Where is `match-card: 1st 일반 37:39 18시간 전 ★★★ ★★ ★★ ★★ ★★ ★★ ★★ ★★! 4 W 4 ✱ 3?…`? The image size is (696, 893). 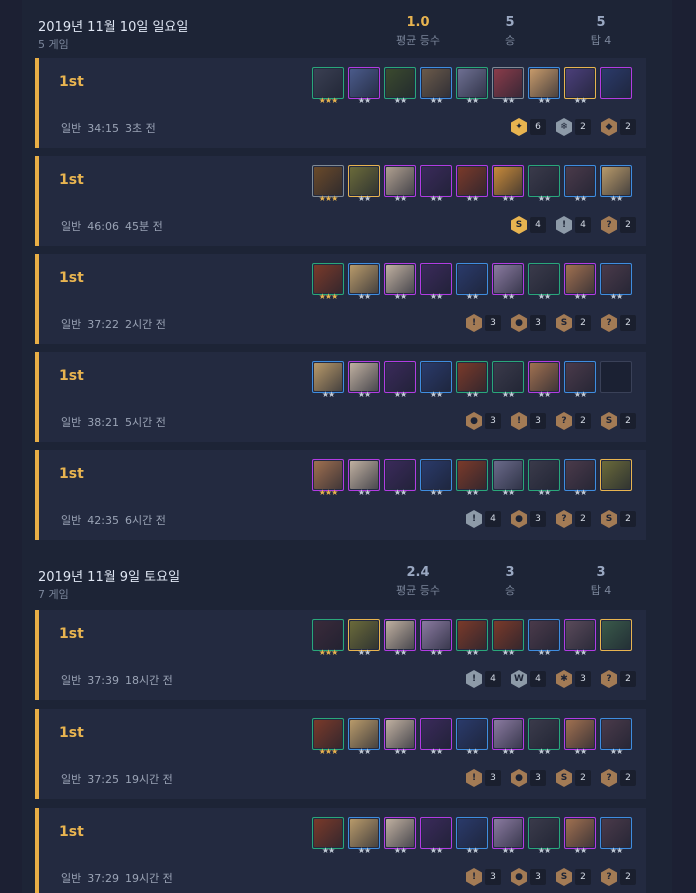 match-card: 1st 일반 37:39 18시간 전 ★★★ ★★ ★★ ★★ ★★ ★★ ★★ ★★! 4 W 4 ✱ 3?… is located at coordinates (340, 655).